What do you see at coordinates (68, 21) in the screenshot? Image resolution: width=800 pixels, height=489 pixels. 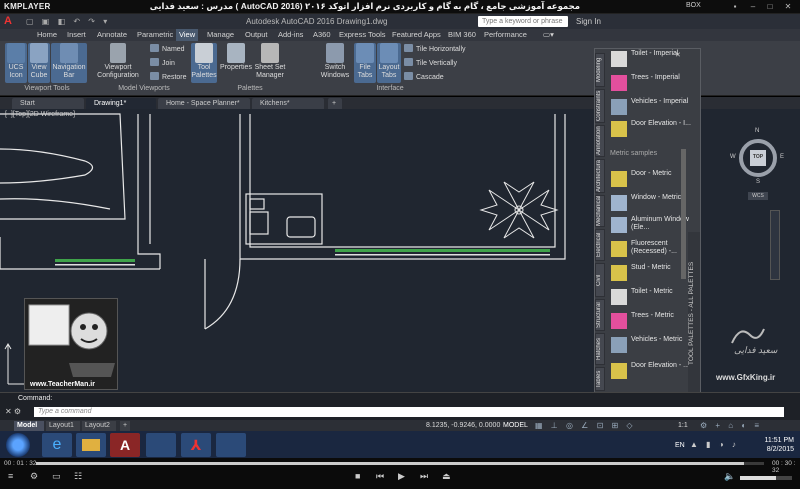 I see `quick-access-toolbar: ▢ ▣ ◧ ↶ ↷ ▾` at bounding box center [68, 21].